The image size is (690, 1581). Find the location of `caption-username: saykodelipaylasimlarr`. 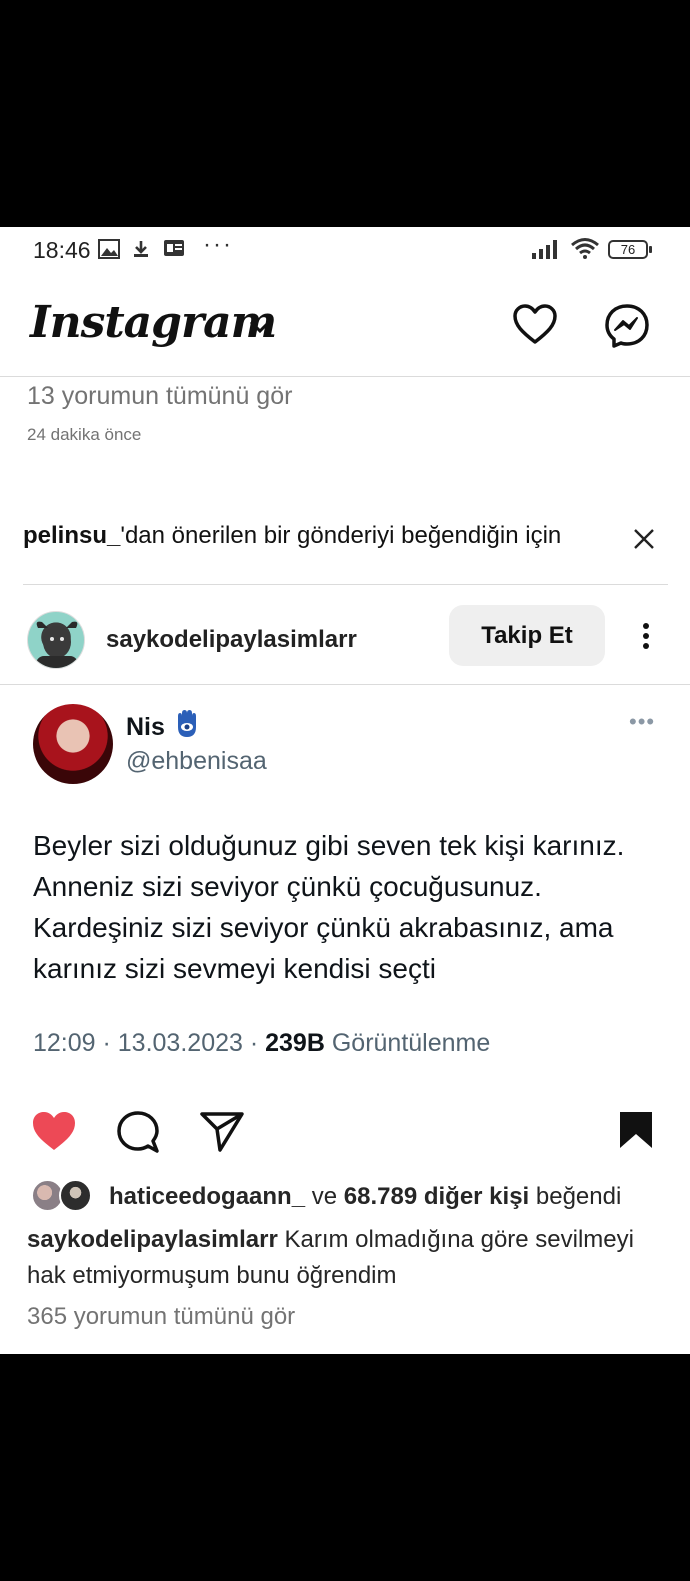

caption-username: saykodelipaylasimlarr is located at coordinates (152, 1239).